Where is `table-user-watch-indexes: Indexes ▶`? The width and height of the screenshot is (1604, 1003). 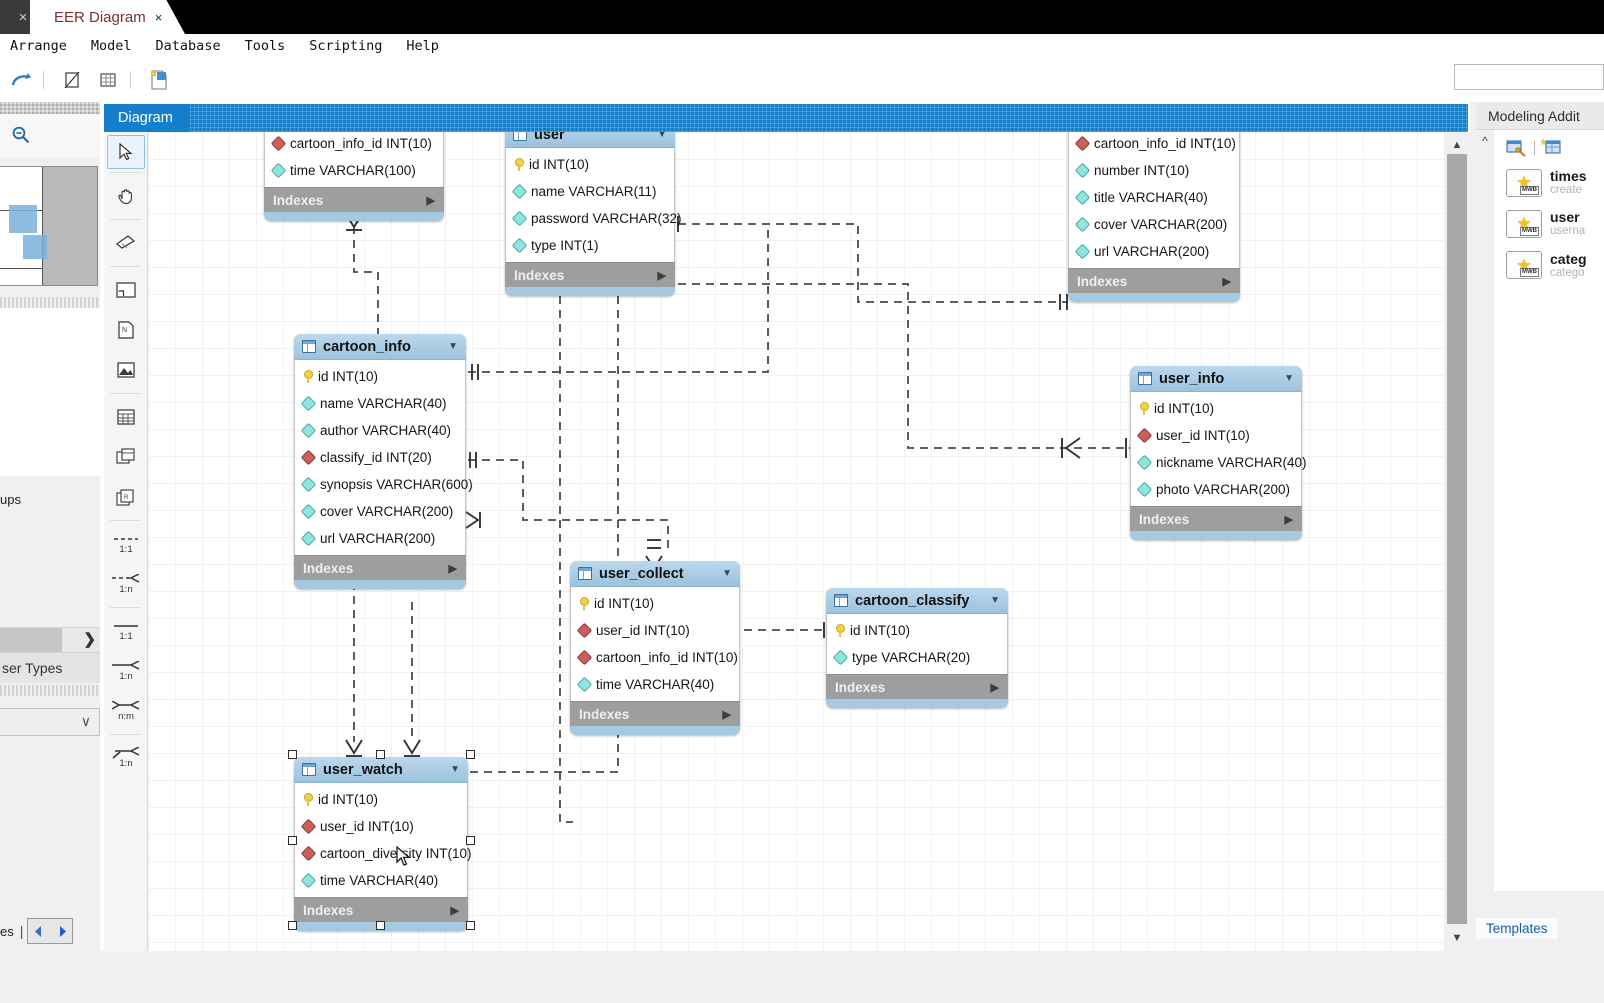 table-user-watch-indexes: Indexes ▶ is located at coordinates (381, 909).